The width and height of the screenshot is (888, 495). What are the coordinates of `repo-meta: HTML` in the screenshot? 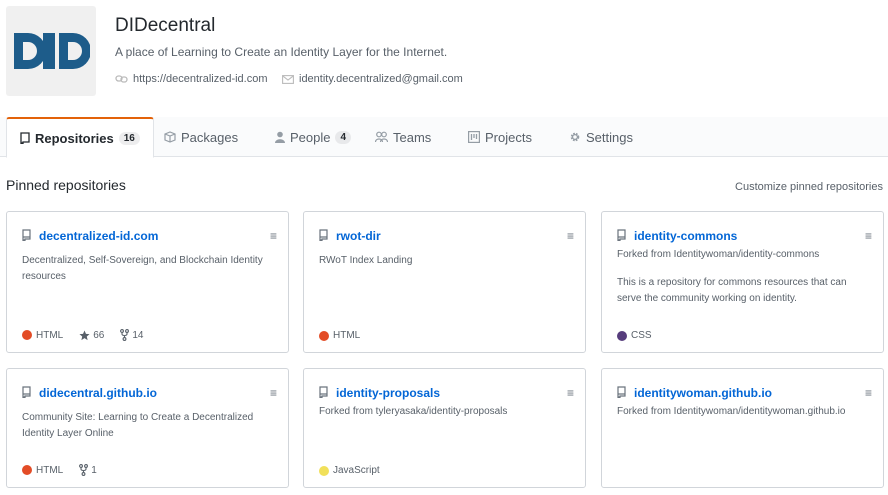 It's located at (339, 335).